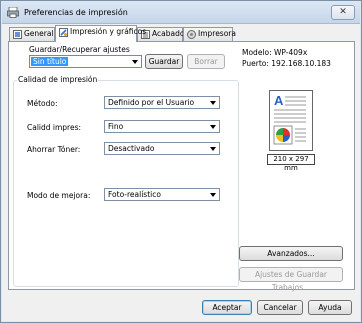  I want to click on page-preview-image: A, so click(289, 119).